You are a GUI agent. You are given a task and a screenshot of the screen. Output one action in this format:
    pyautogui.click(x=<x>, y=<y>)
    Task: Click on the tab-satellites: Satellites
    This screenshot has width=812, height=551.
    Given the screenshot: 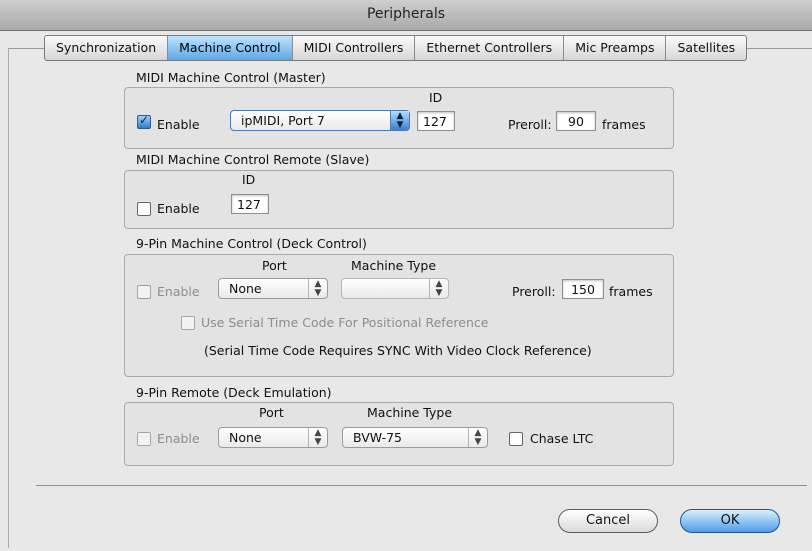 What is the action you would take?
    pyautogui.click(x=706, y=48)
    